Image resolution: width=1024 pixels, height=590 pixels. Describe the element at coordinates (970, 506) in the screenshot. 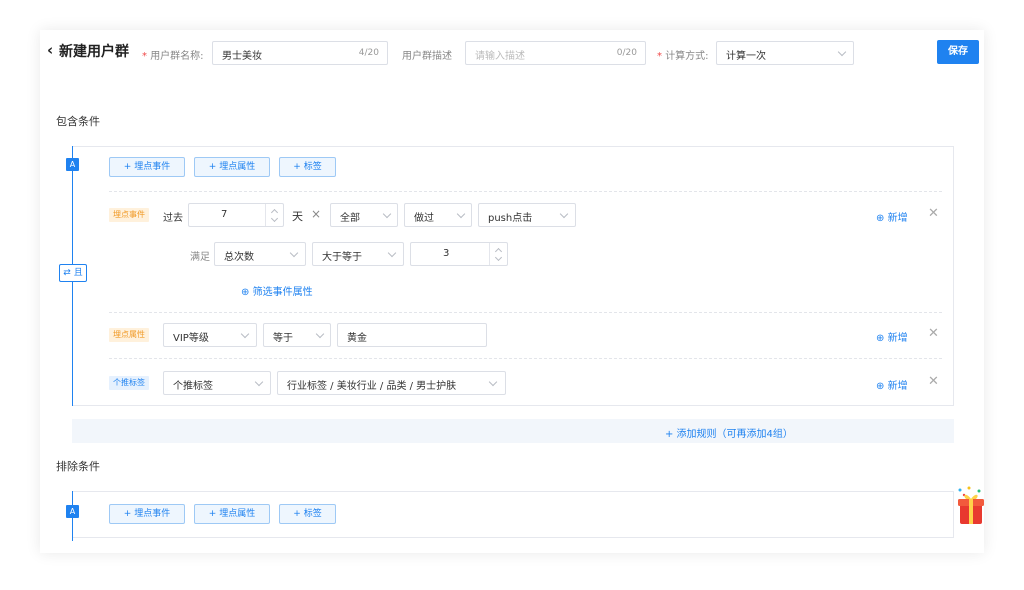

I see `gift-icon` at that location.